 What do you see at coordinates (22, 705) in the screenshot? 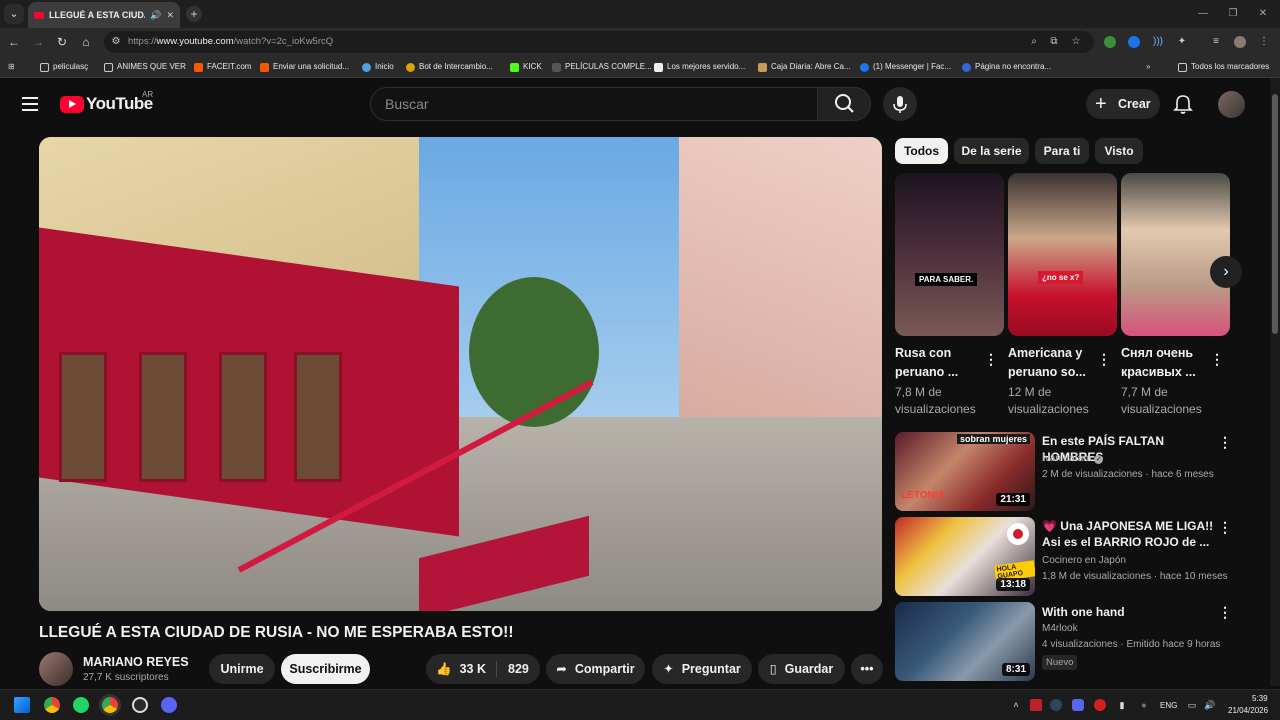
I see `windows-start-icon` at bounding box center [22, 705].